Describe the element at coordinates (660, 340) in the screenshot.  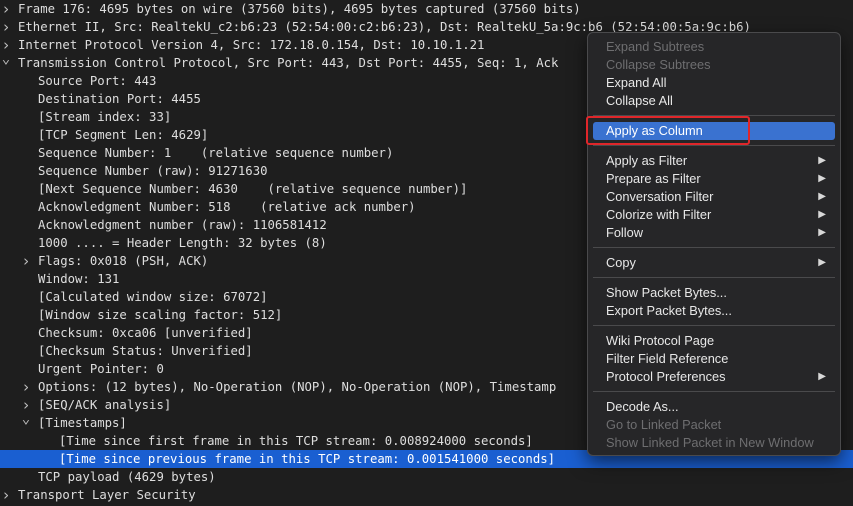
I see `menu-item-label: Wiki Protocol Page` at that location.